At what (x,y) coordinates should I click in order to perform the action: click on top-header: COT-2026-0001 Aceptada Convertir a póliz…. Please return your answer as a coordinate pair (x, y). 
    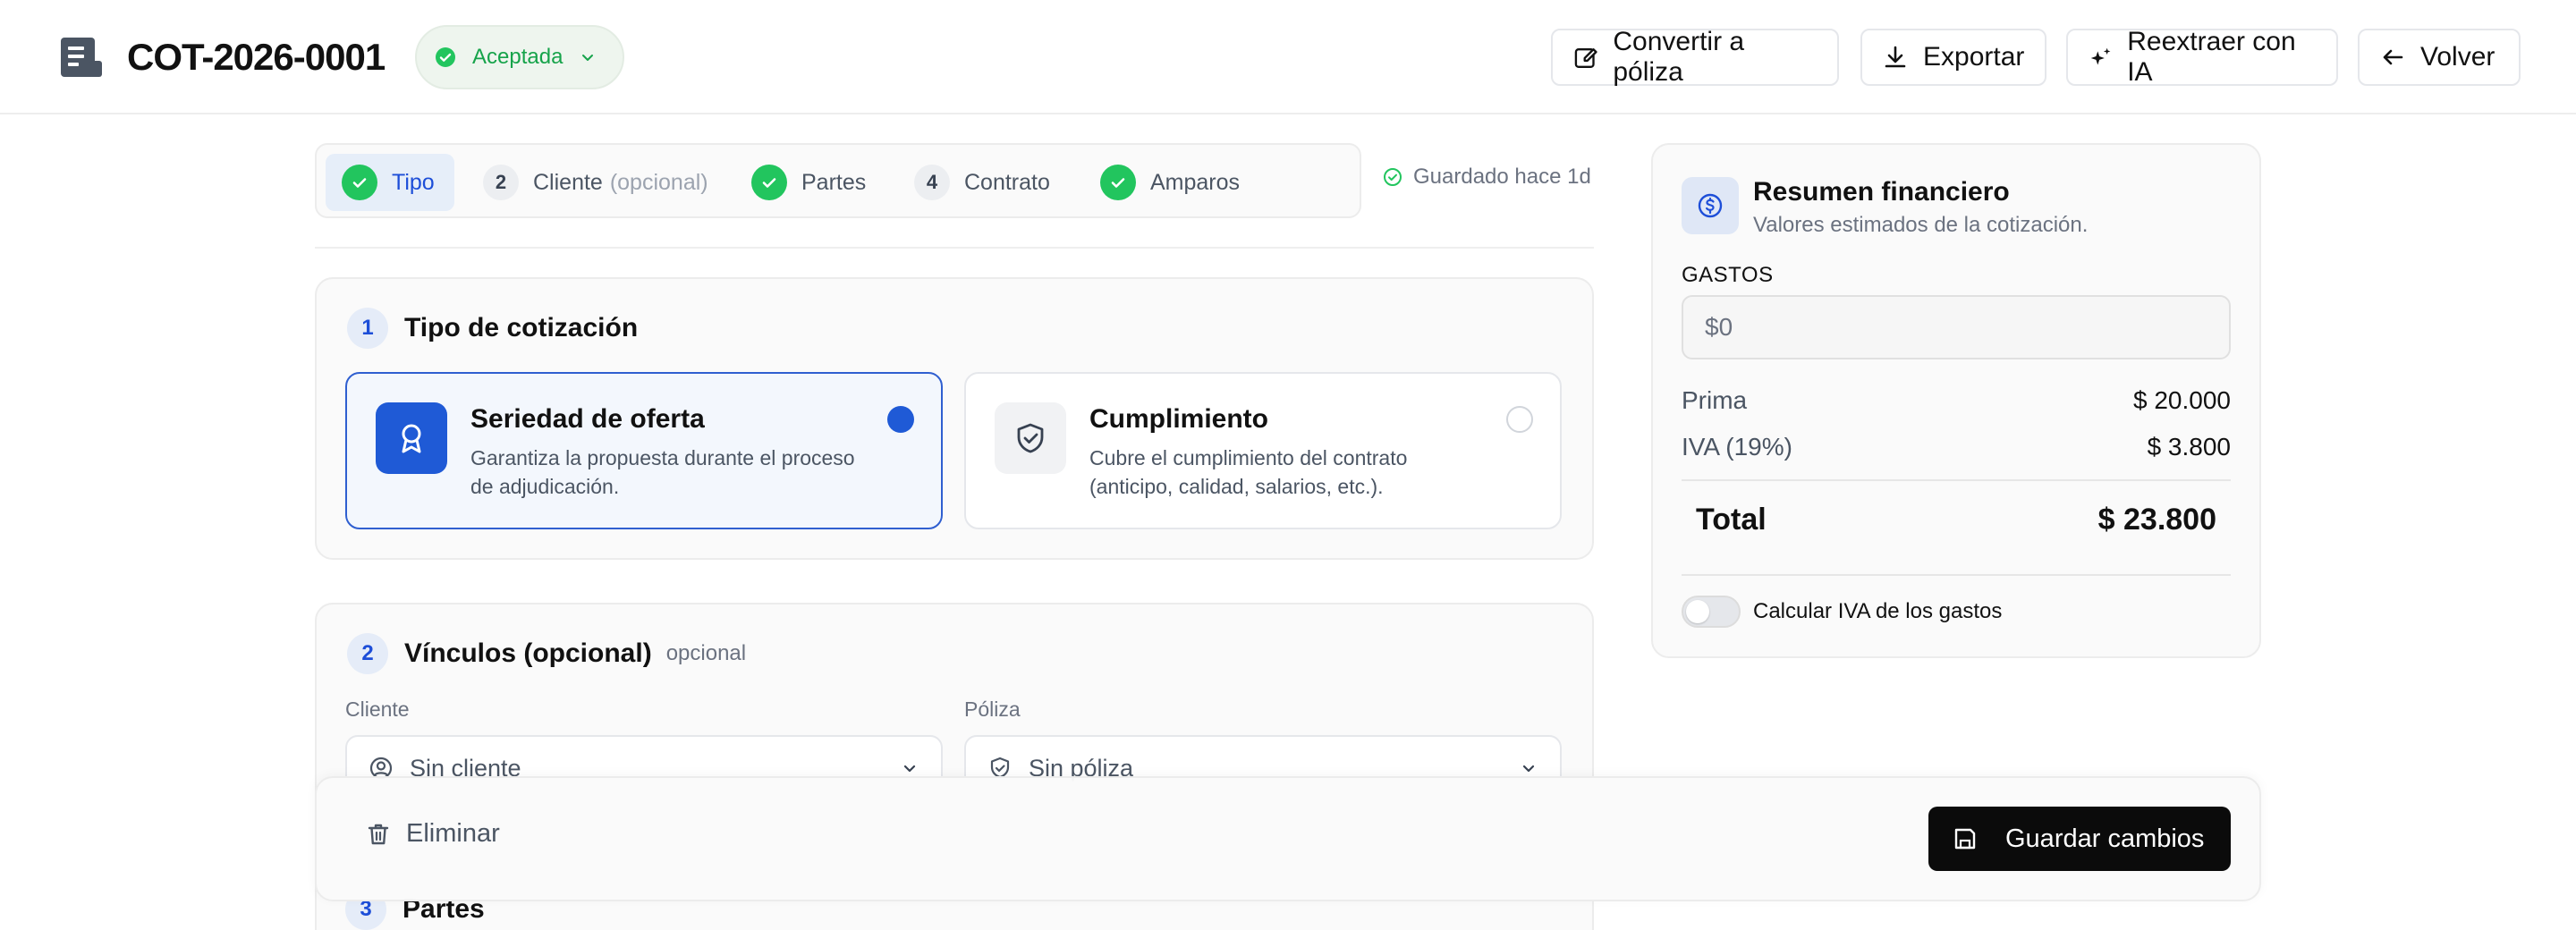
    Looking at the image, I should click on (1288, 57).